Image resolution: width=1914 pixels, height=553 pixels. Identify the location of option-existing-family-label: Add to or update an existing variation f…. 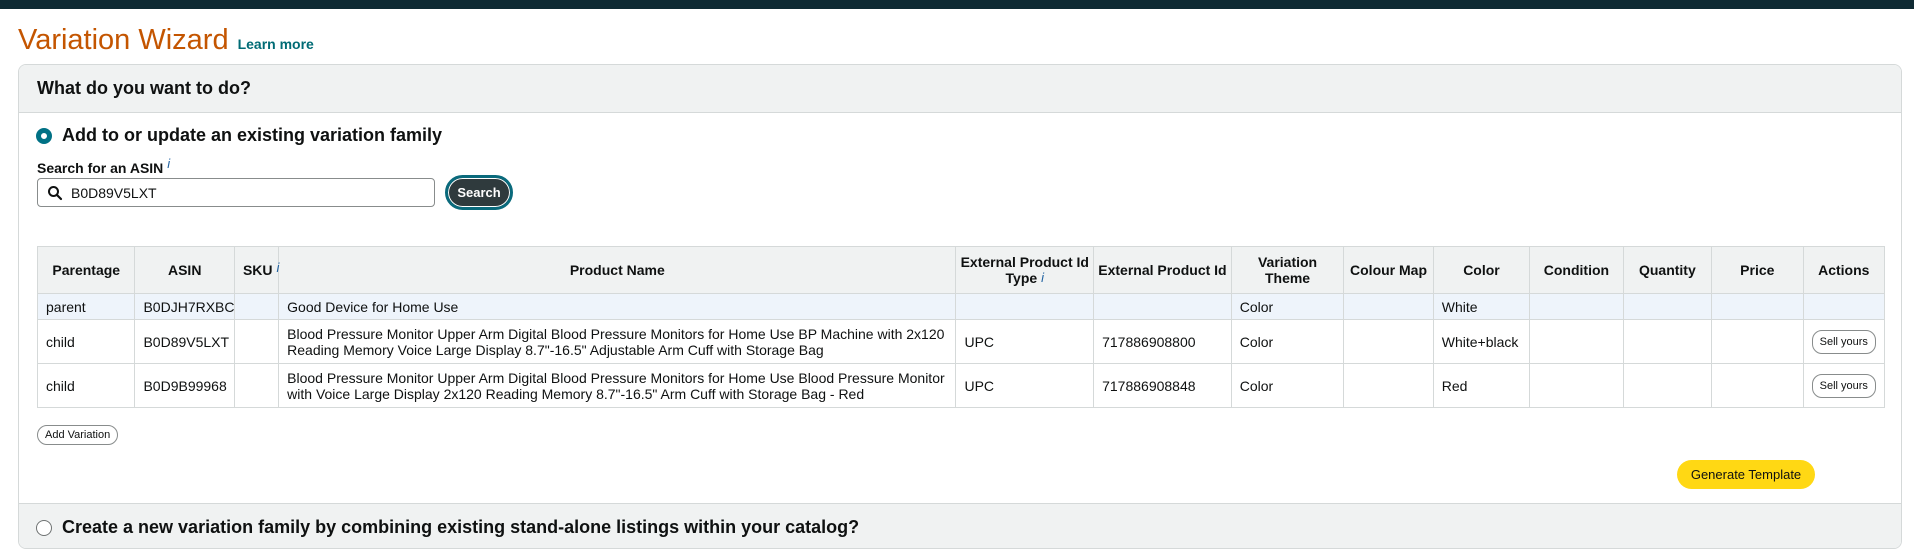
(252, 135).